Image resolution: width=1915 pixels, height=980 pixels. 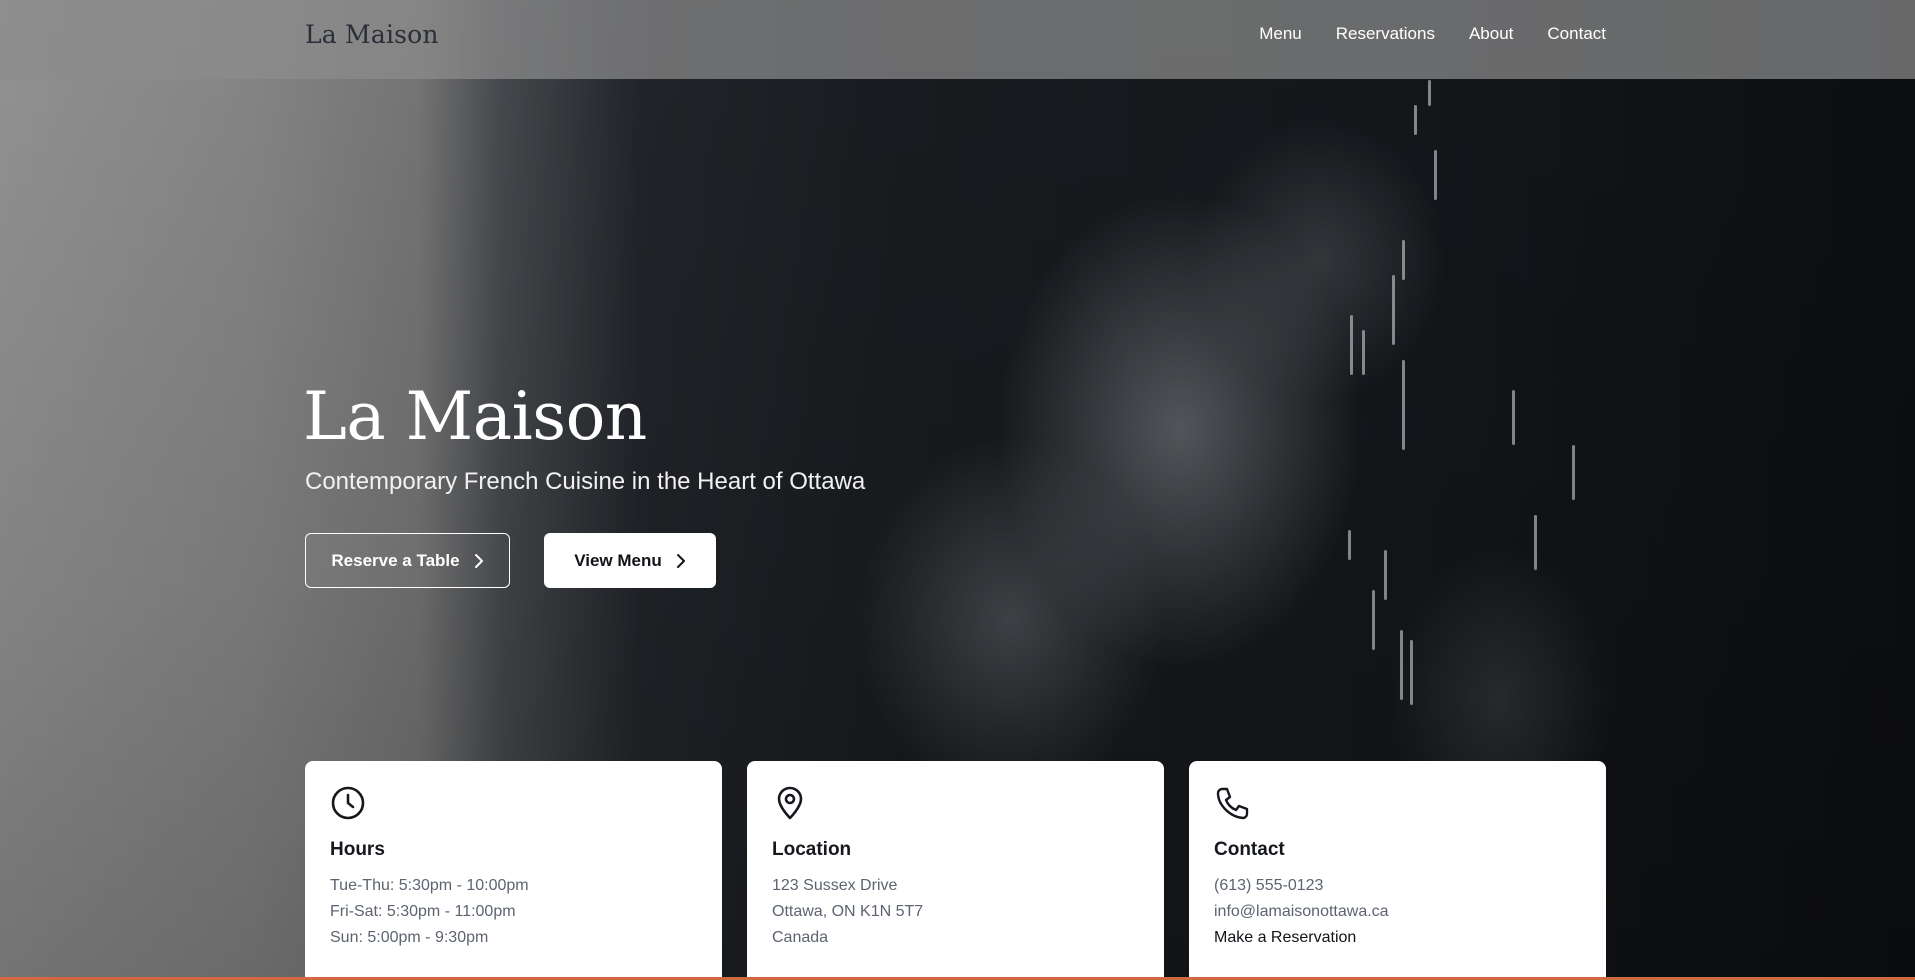 I want to click on hours-line: Sun: 5:00pm - 9:30pm, so click(x=409, y=937).